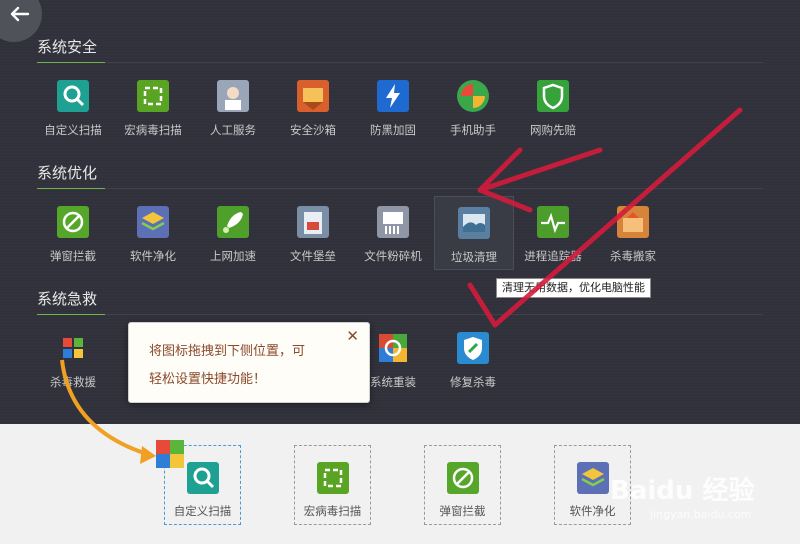 This screenshot has height=544, width=800. I want to click on tool-label: 杀毒搬家, so click(633, 256).